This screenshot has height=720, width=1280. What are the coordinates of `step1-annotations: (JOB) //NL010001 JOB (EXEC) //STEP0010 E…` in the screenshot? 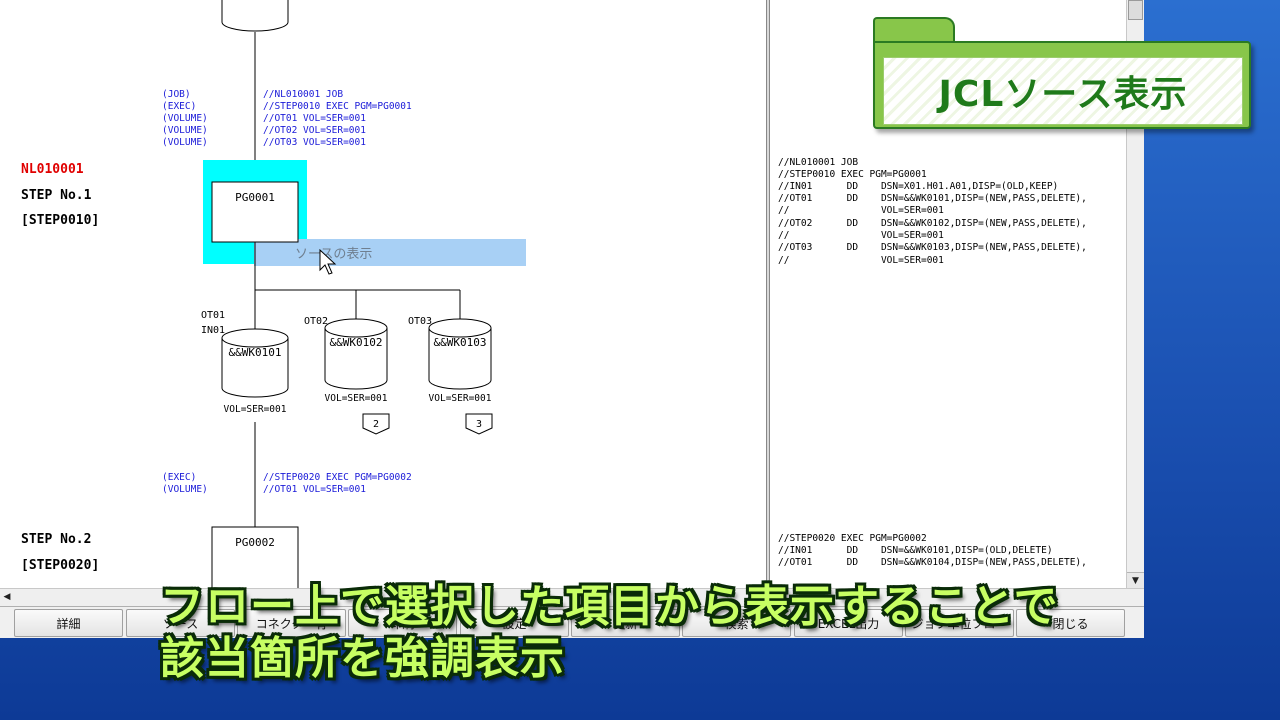 It's located at (287, 118).